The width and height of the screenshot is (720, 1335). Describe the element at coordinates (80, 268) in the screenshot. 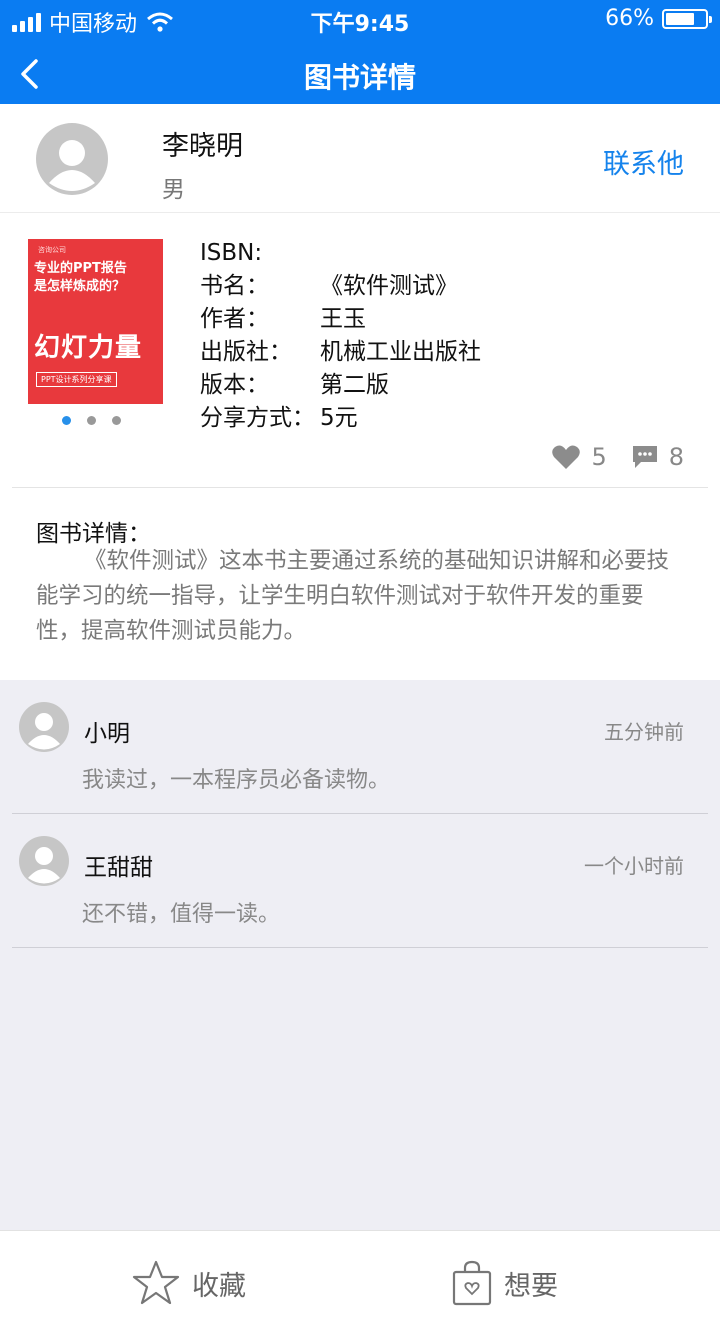

I see `cover-text: 专业的PPT报告` at that location.